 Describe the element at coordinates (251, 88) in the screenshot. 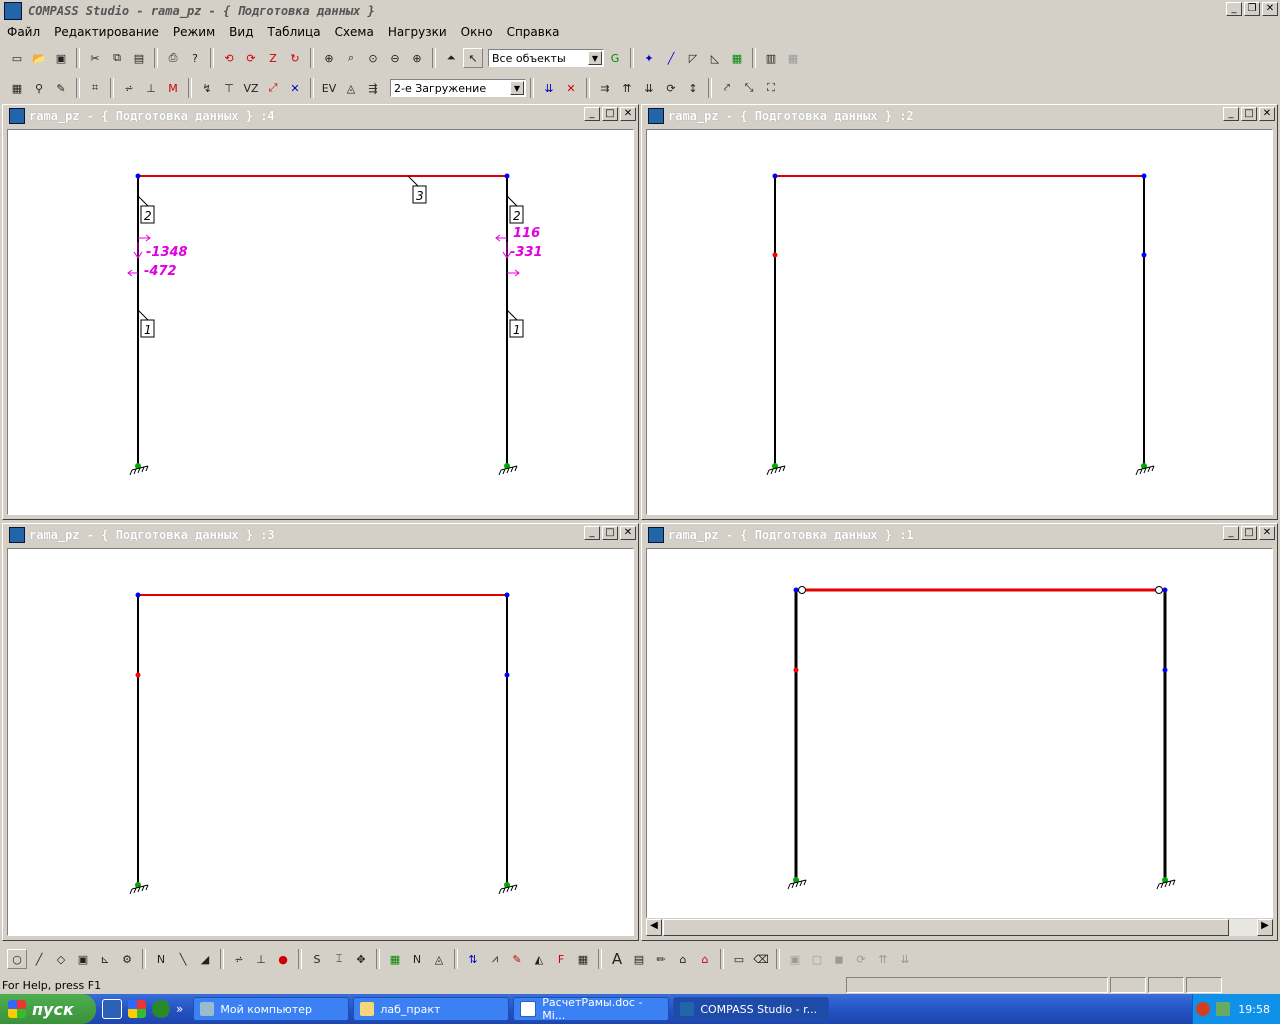

I see `vz-icon: VZ` at that location.